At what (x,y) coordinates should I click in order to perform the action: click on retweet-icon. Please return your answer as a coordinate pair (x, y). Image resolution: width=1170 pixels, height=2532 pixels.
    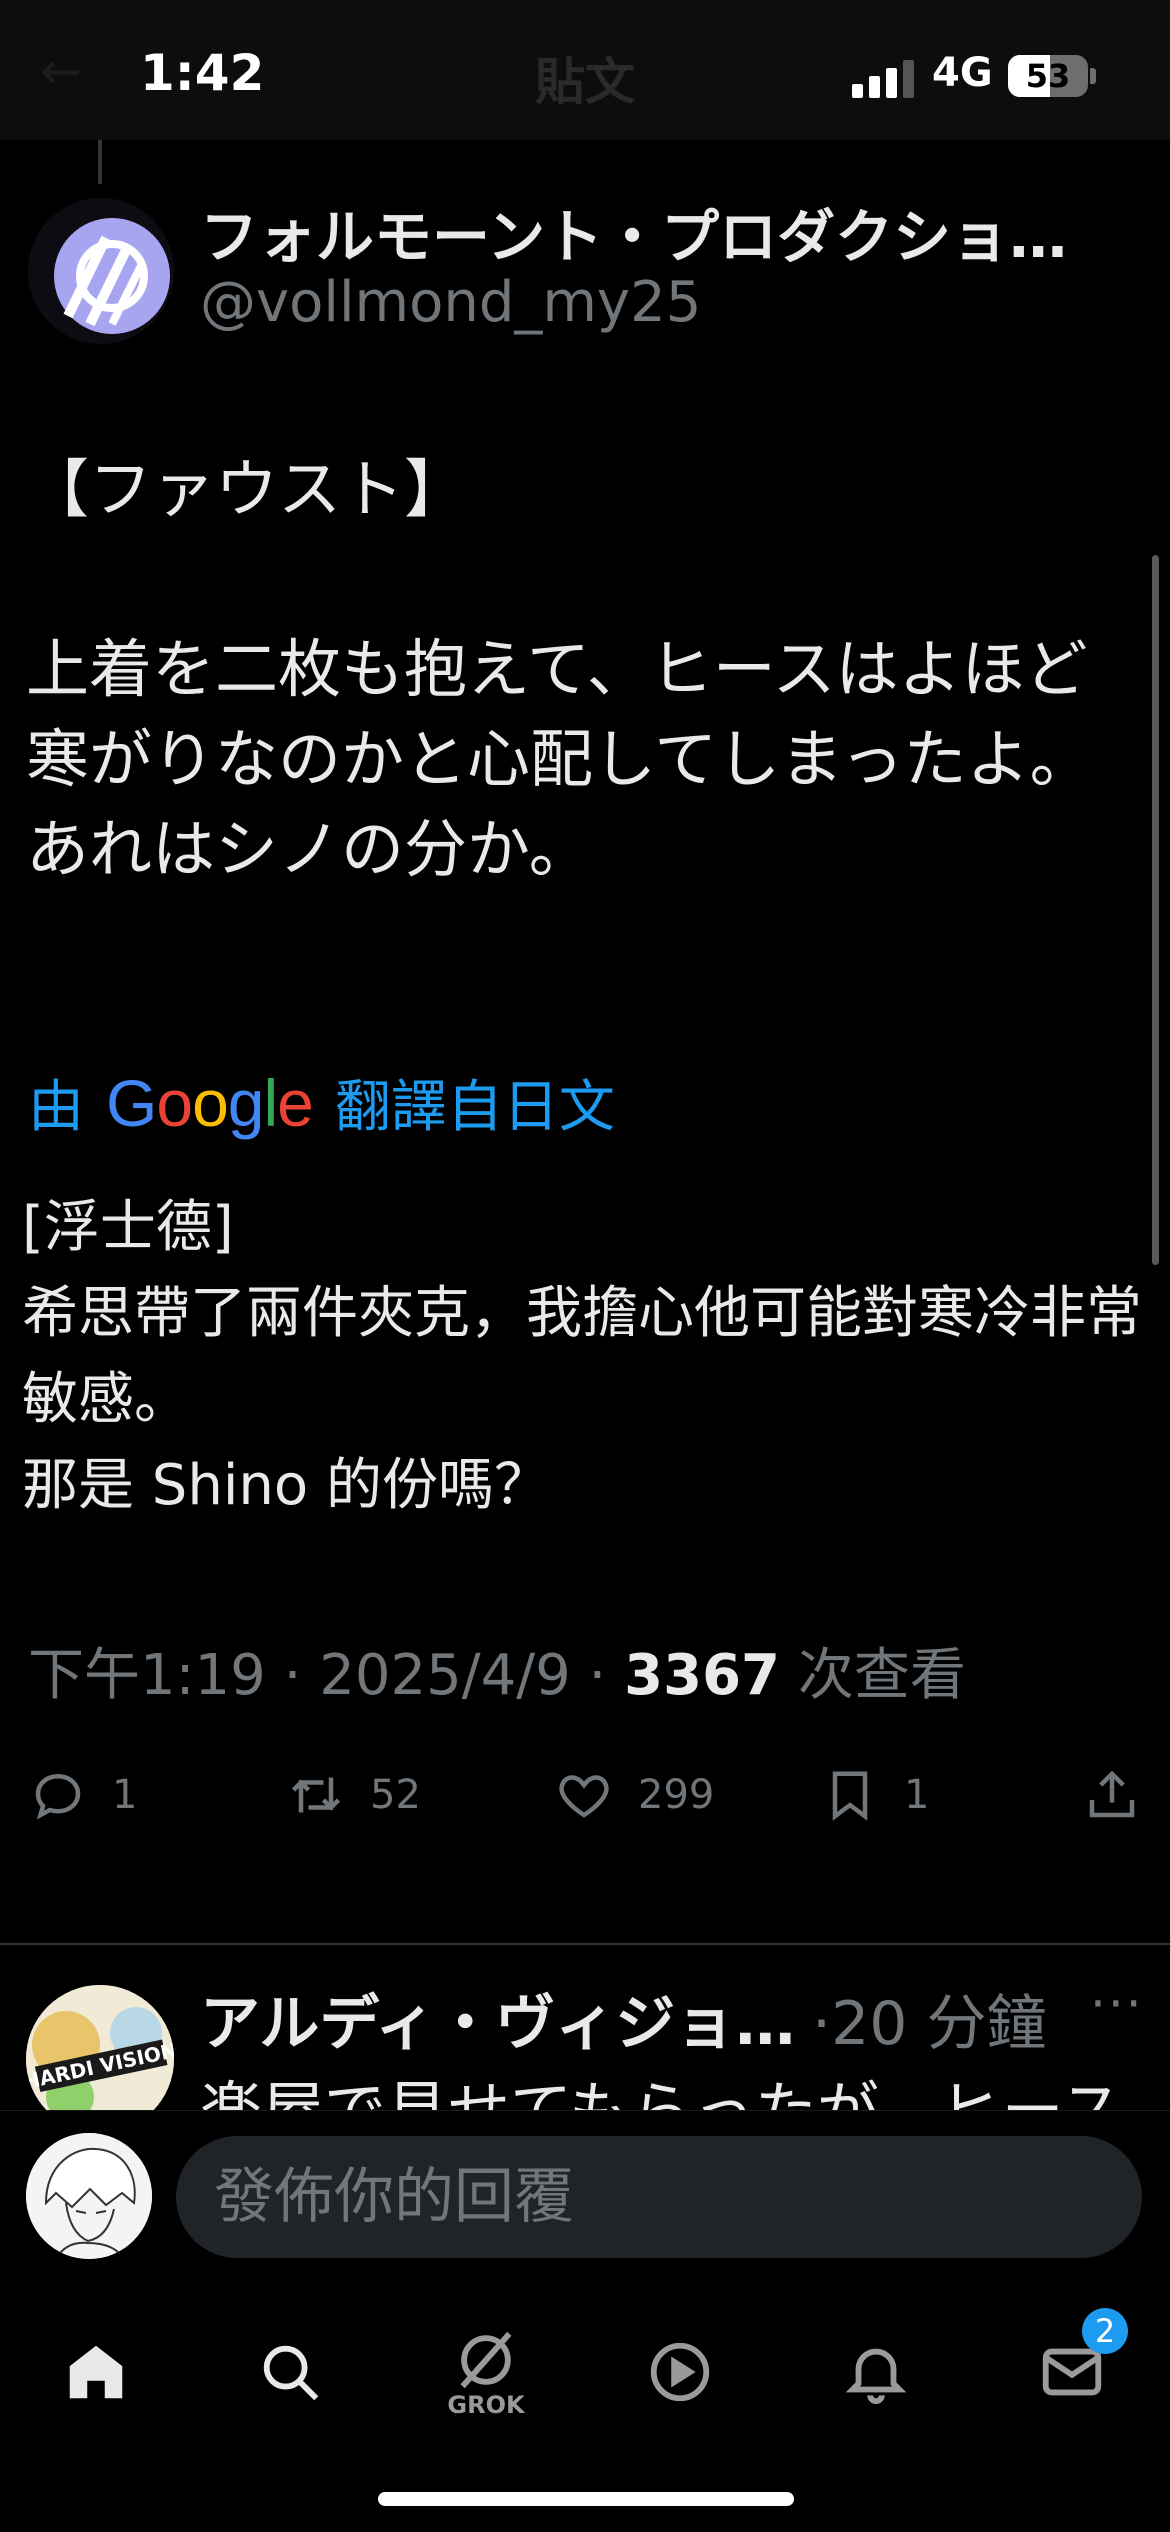
    Looking at the image, I should click on (316, 1795).